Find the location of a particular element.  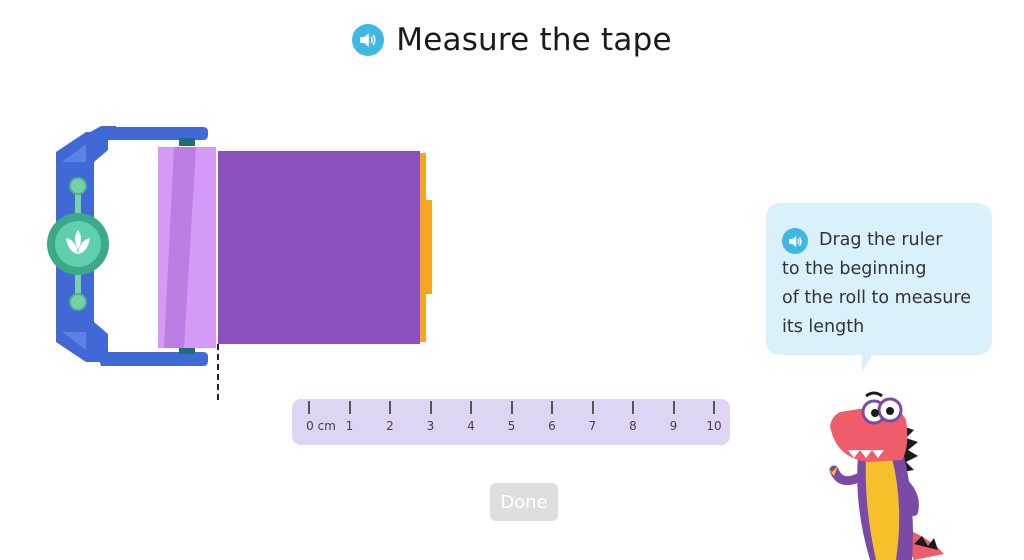

done-button: Done is located at coordinates (524, 502).